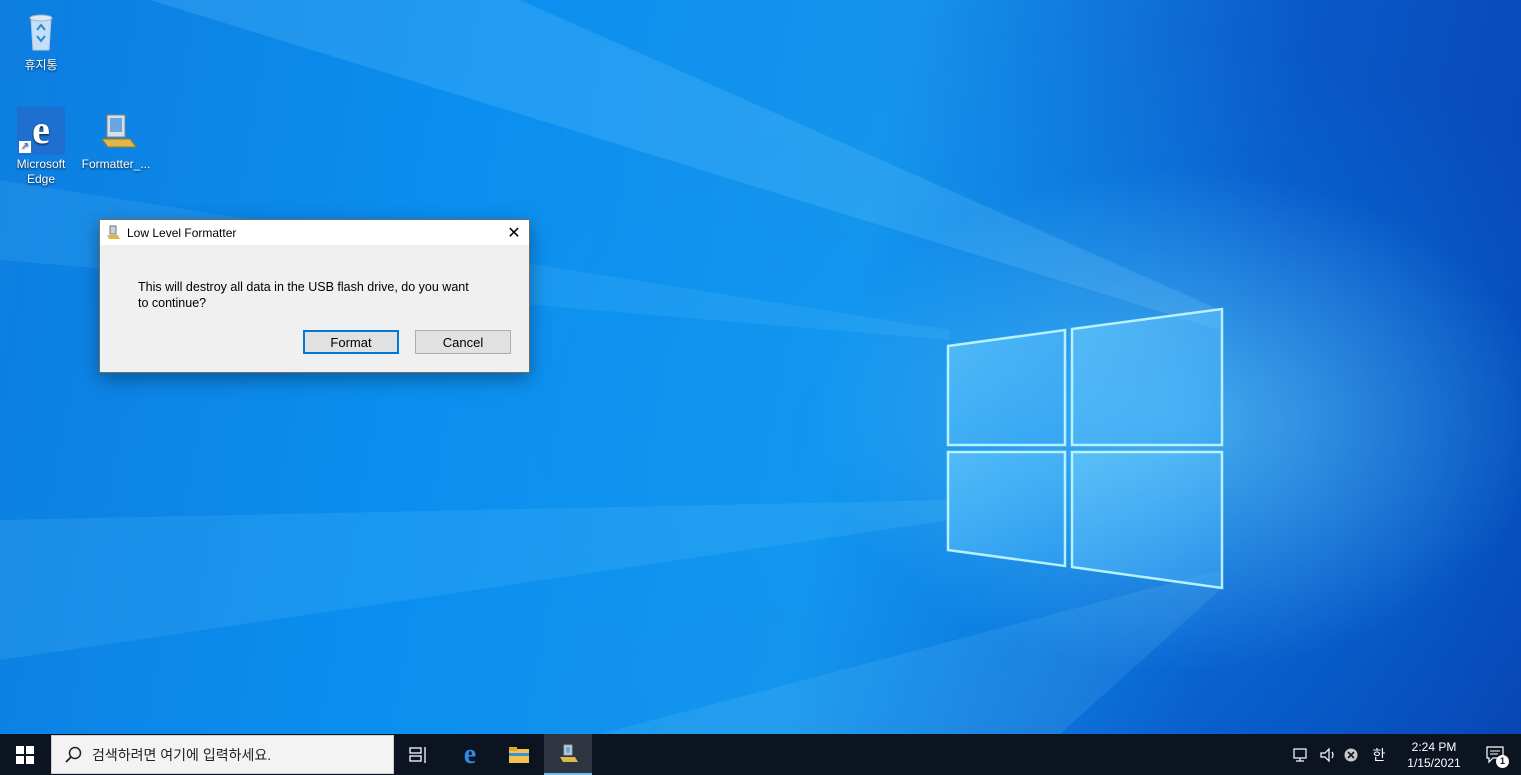 The height and width of the screenshot is (775, 1521). I want to click on clock: 2:24 PM 1/15/2021, so click(1434, 754).